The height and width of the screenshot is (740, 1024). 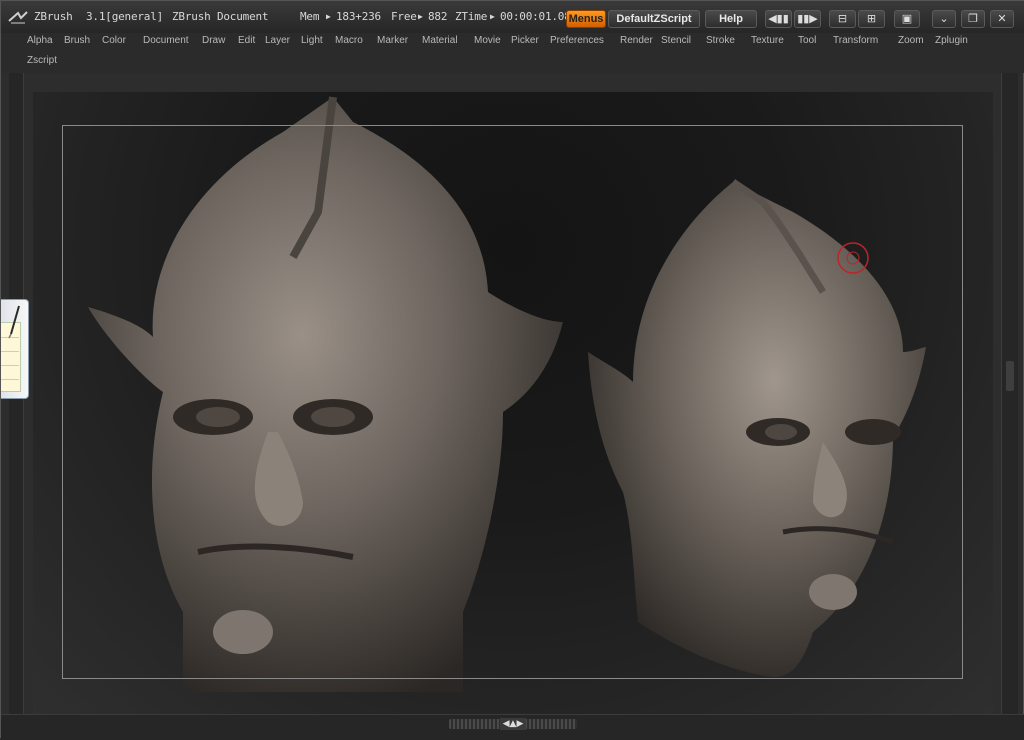 What do you see at coordinates (513, 724) in the screenshot?
I see `bottom-toggle-arrows-icon: ◀▲▶` at bounding box center [513, 724].